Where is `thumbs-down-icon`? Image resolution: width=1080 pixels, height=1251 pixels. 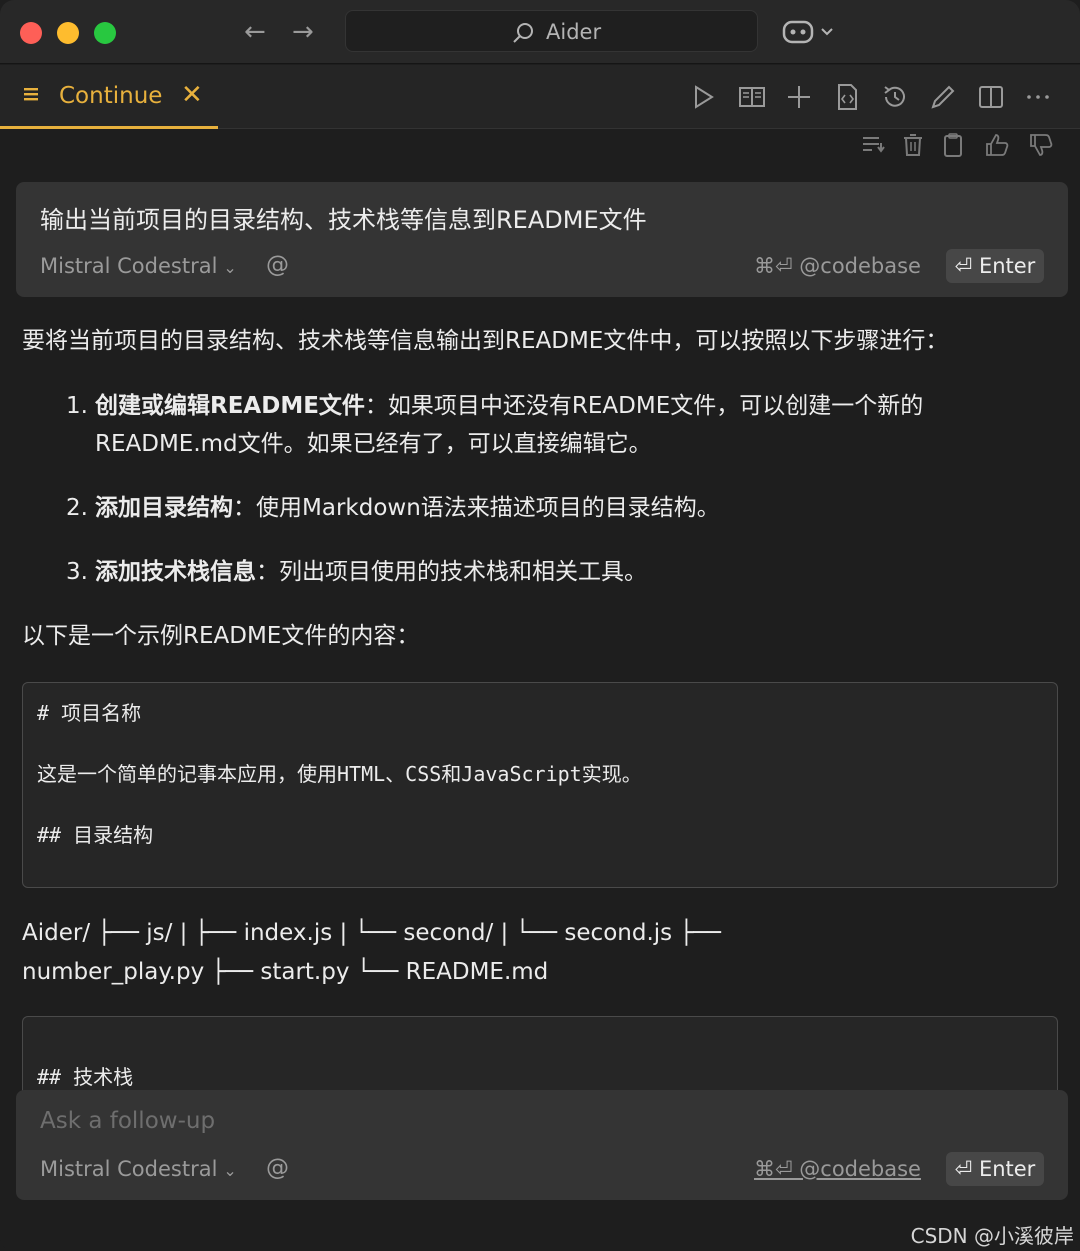 thumbs-down-icon is located at coordinates (1041, 145).